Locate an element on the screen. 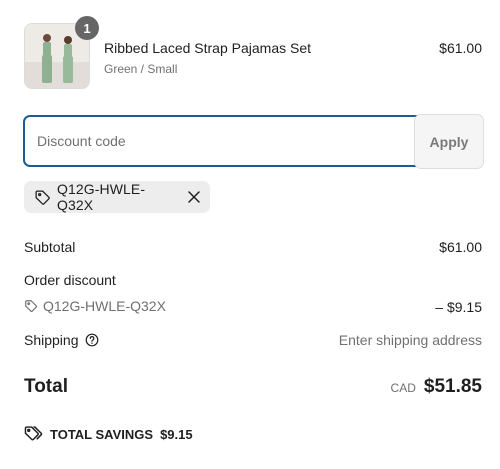 This screenshot has height=469, width=500. savings-label: TOTAL SAVINGS is located at coordinates (102, 434).